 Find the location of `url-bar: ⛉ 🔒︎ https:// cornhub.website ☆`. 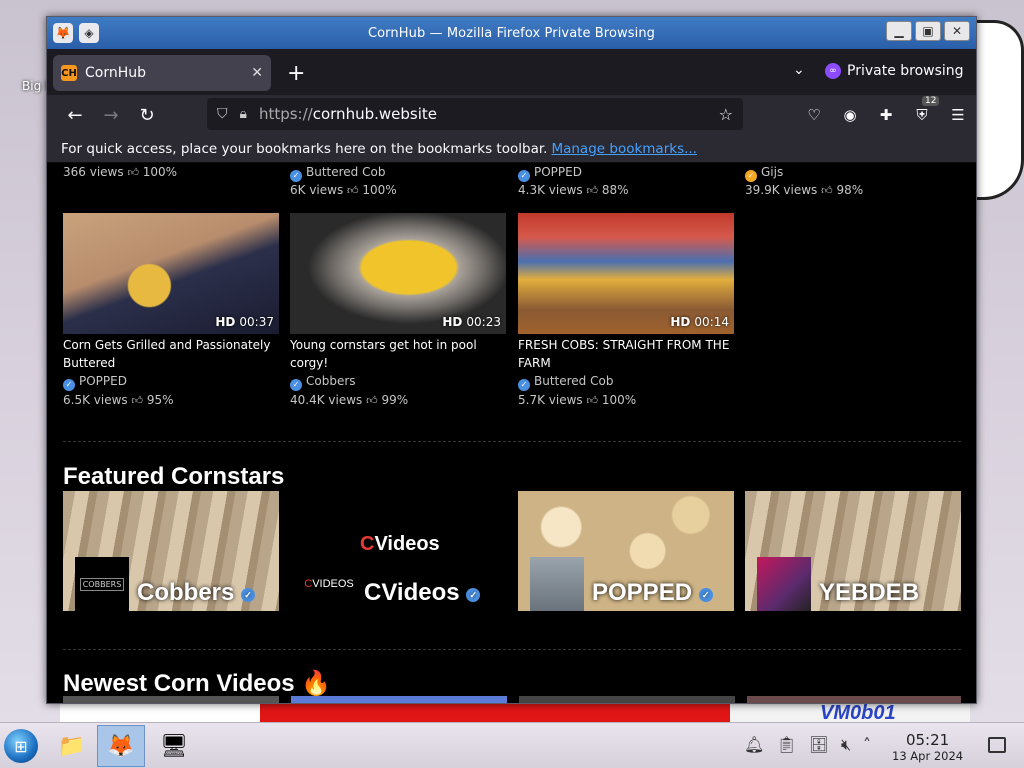

url-bar: ⛉ 🔒︎ https:// cornhub.website ☆ is located at coordinates (475, 114).